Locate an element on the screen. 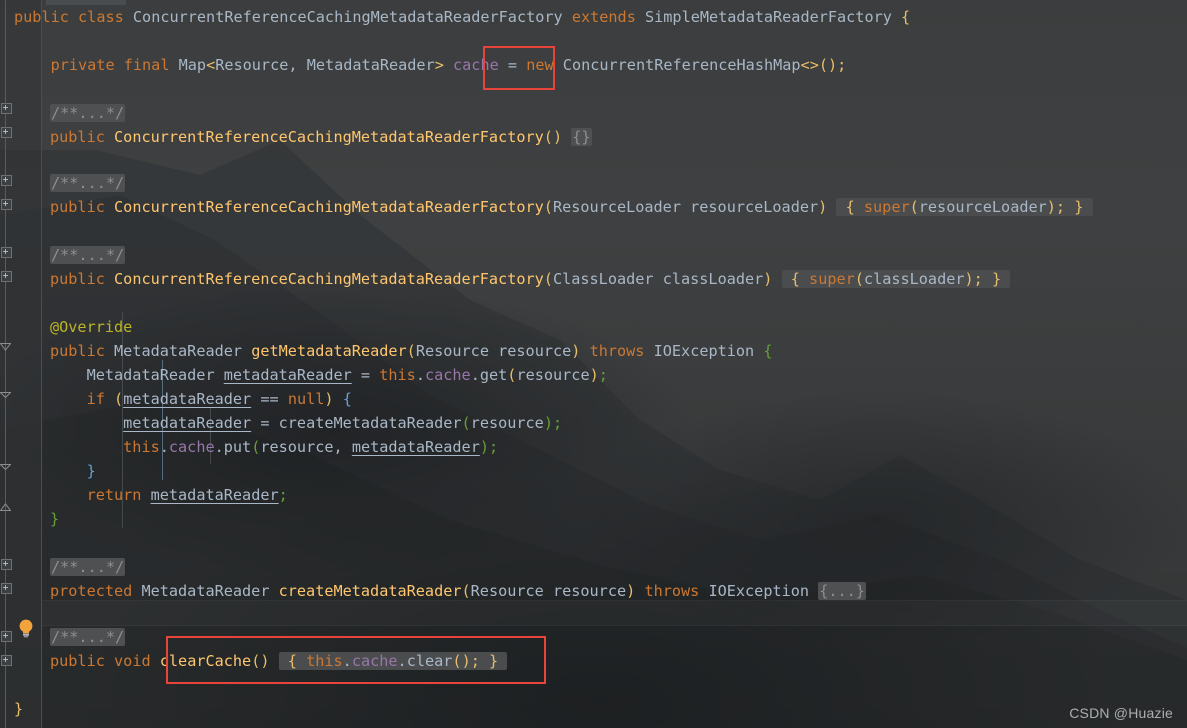  code-line-17: } is located at coordinates (54, 519).